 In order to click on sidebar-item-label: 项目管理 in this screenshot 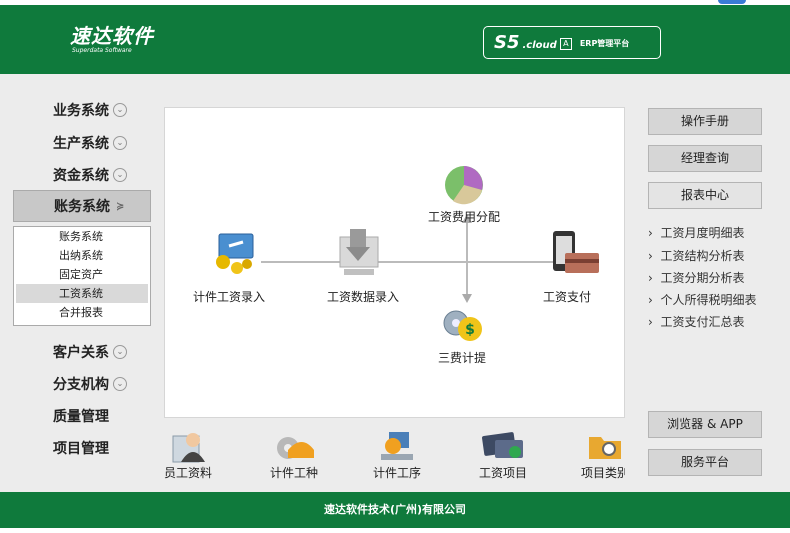, I will do `click(81, 449)`.